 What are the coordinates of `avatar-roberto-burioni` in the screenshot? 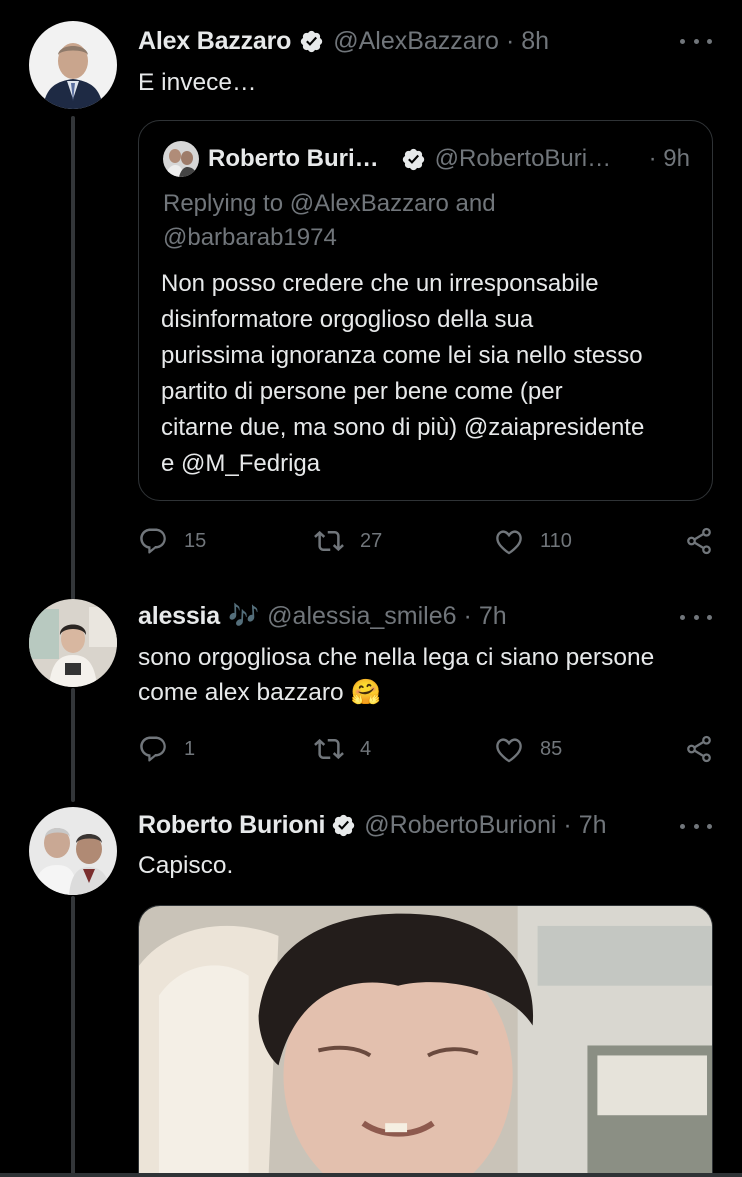 It's located at (73, 851).